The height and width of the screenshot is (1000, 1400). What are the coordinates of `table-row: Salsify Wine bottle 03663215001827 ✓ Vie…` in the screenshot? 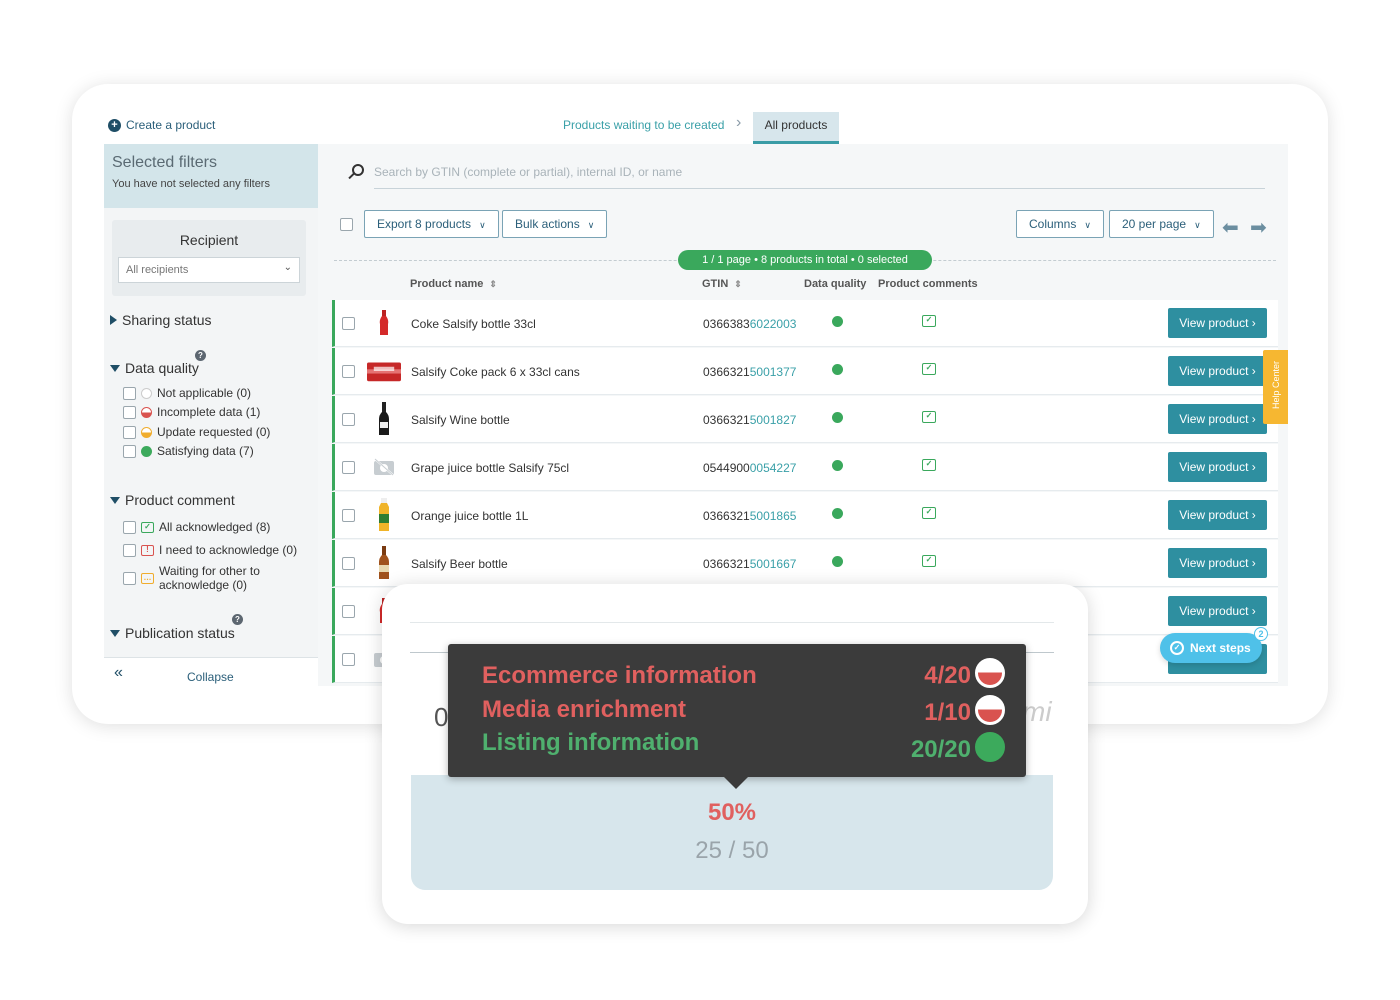 It's located at (805, 419).